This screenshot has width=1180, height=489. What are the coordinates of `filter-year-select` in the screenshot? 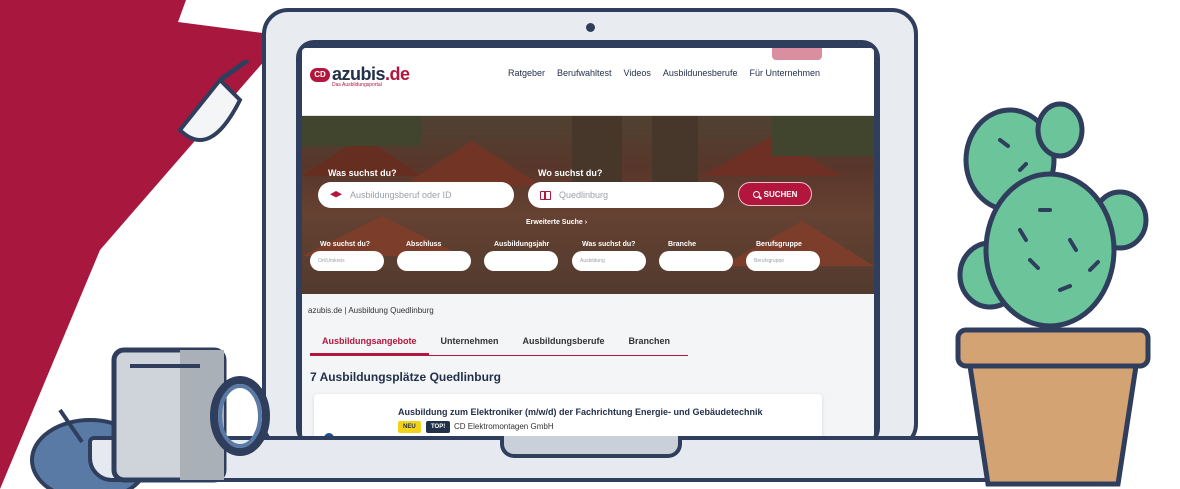 It's located at (521, 261).